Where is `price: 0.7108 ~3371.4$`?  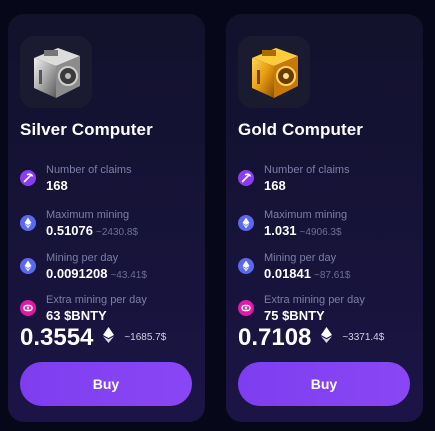
price: 0.7108 ~3371.4$ is located at coordinates (311, 339).